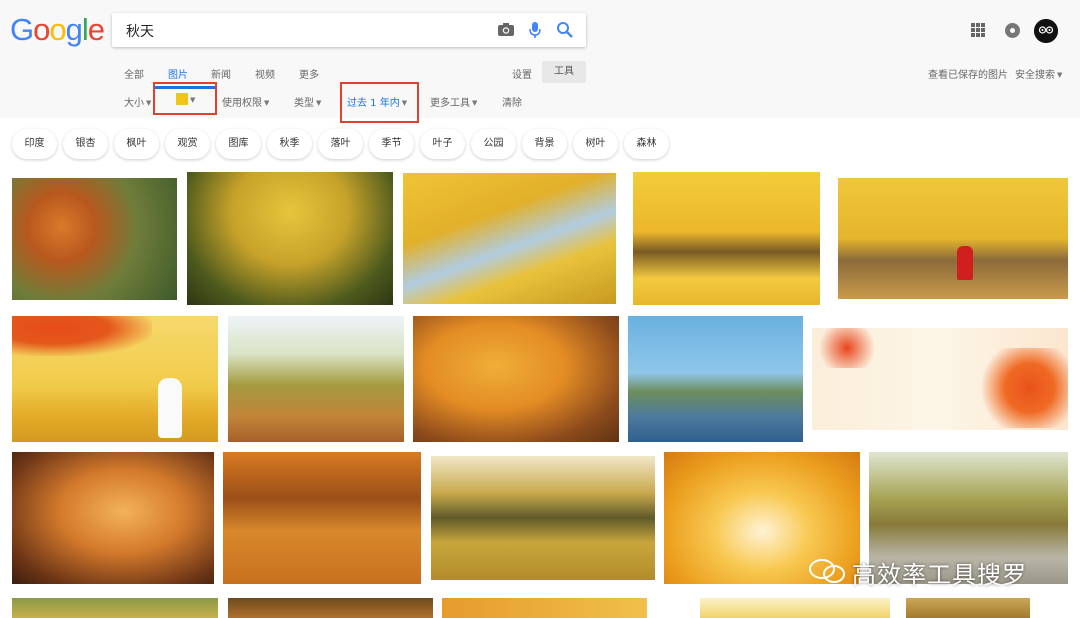 The image size is (1080, 618). What do you see at coordinates (340, 144) in the screenshot?
I see `chip: 落叶` at bounding box center [340, 144].